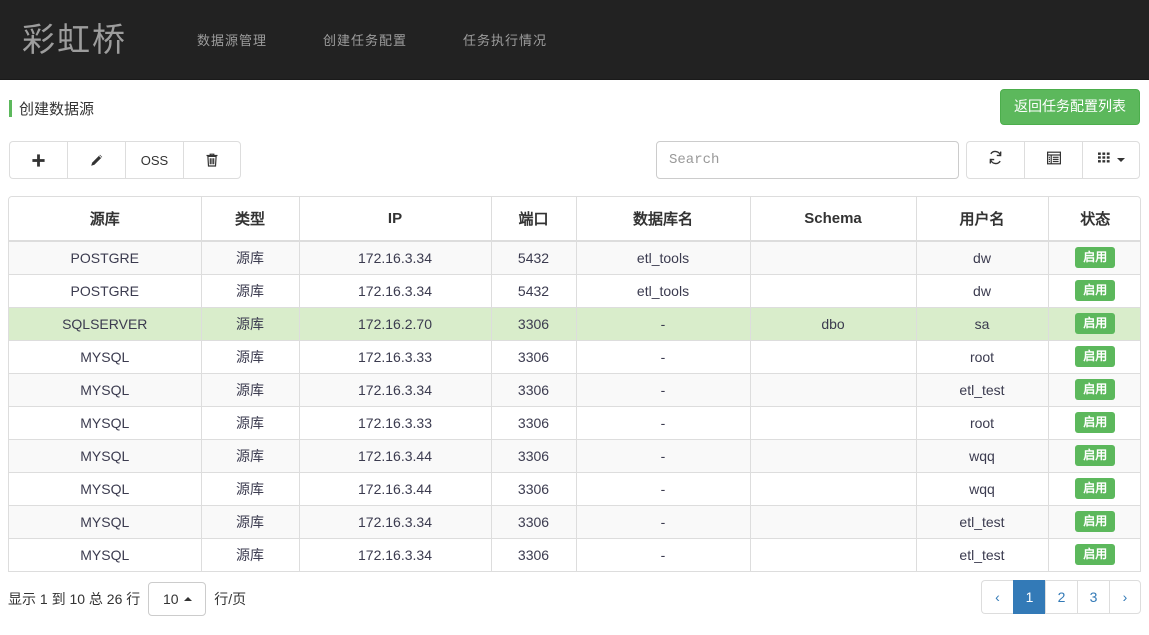 Image resolution: width=1149 pixels, height=635 pixels. Describe the element at coordinates (250, 219) in the screenshot. I see `column-header-type: 类型` at that location.